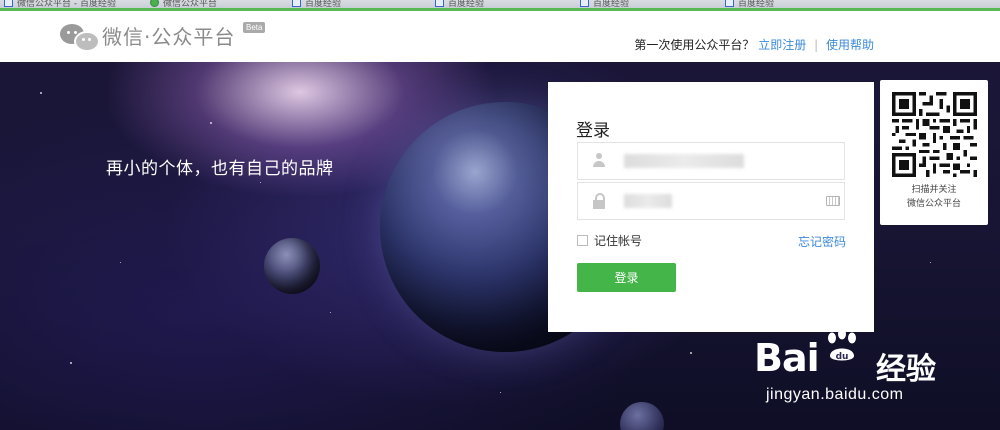  Describe the element at coordinates (711, 201) in the screenshot. I see `password-field: ••••••` at that location.